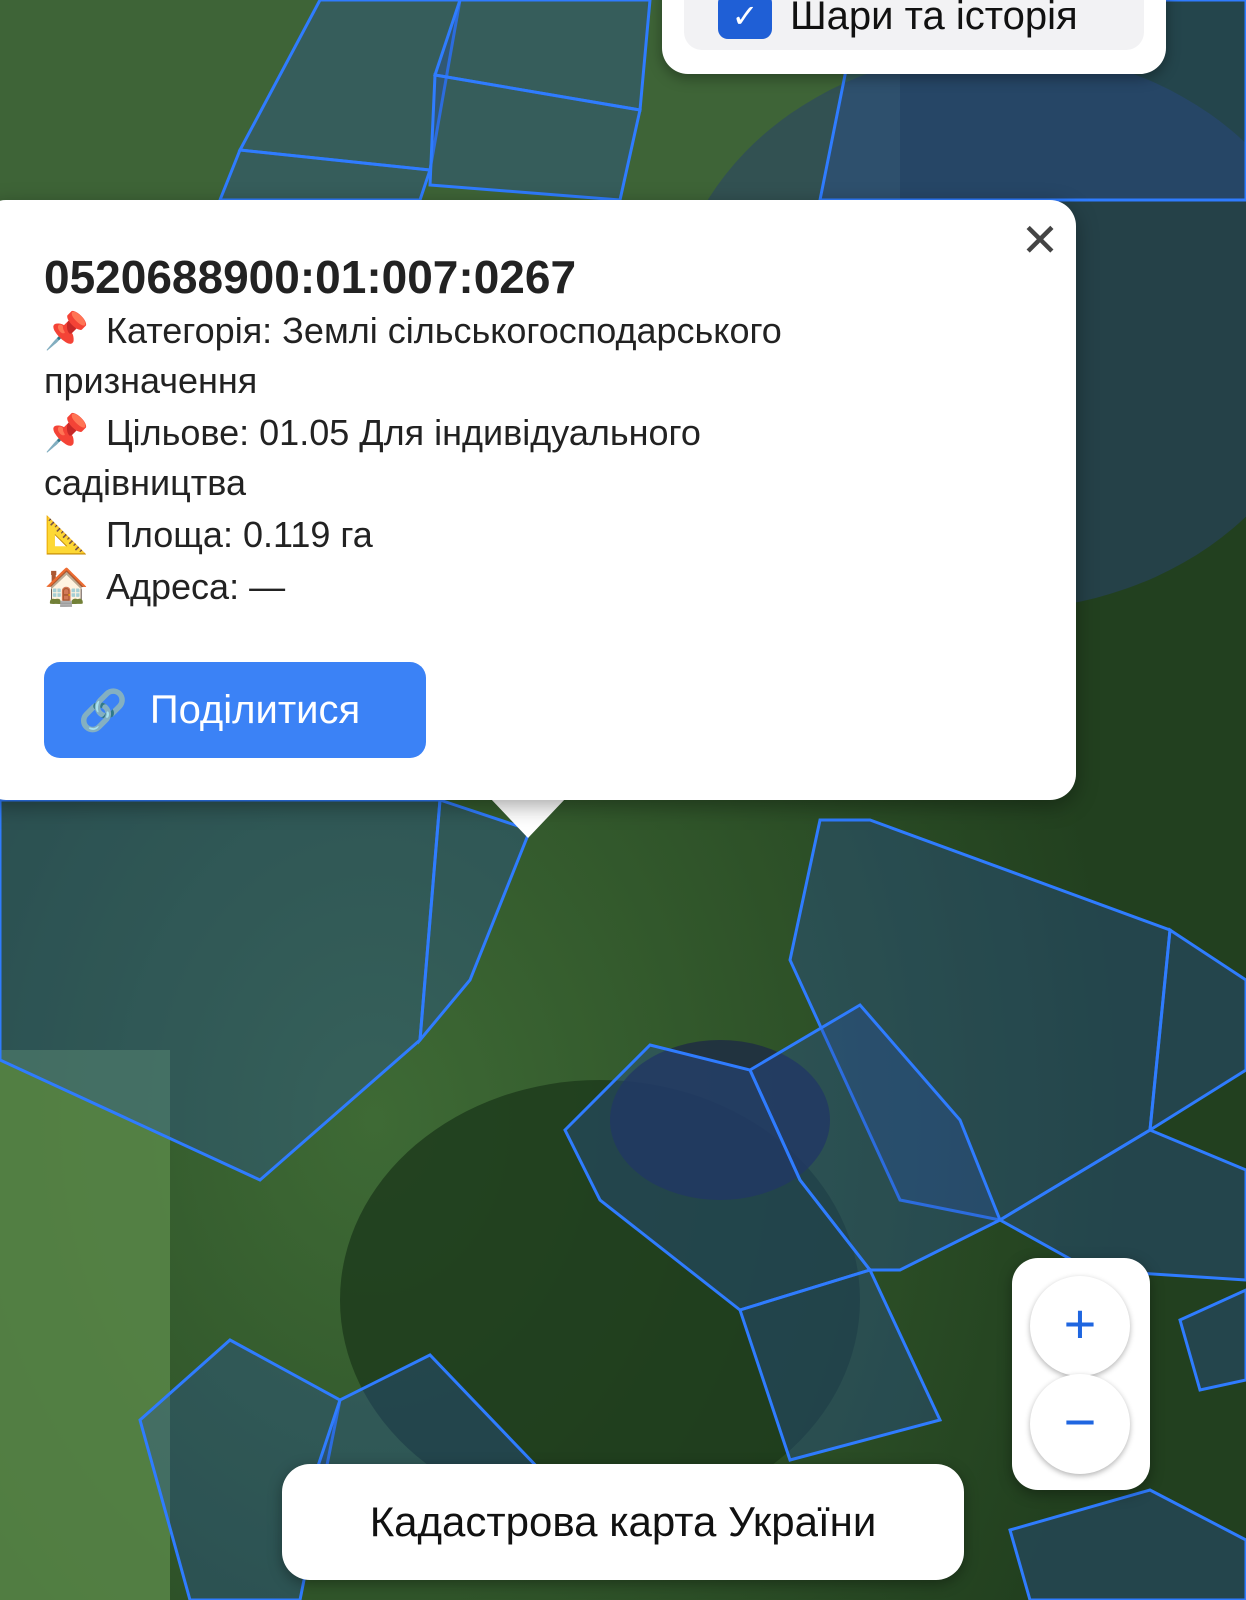 This screenshot has width=1246, height=1600. I want to click on address-text: Адреса: —, so click(196, 586).